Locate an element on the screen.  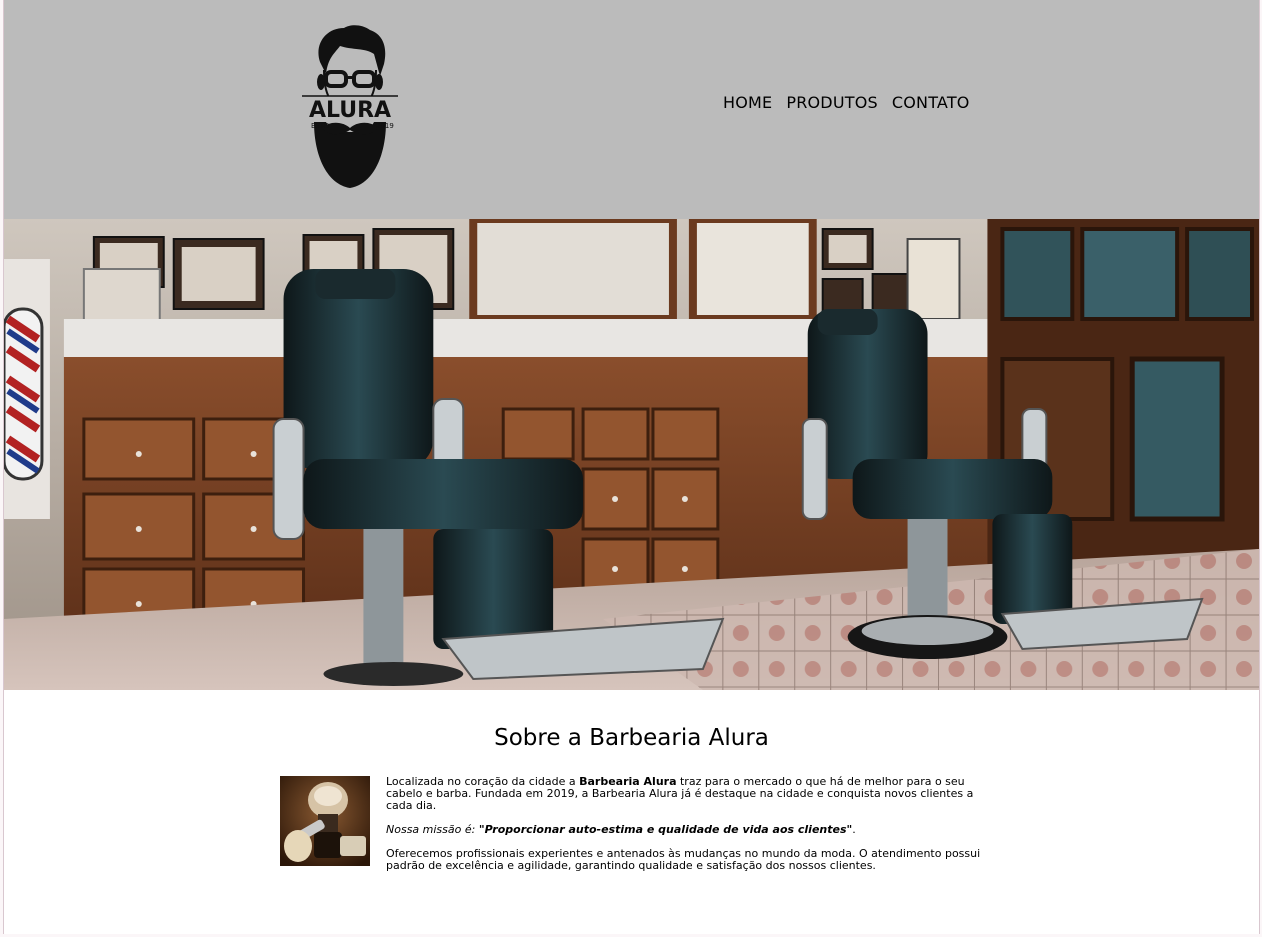
logo-brand-text: ALURA is located at coordinates (350, 110).